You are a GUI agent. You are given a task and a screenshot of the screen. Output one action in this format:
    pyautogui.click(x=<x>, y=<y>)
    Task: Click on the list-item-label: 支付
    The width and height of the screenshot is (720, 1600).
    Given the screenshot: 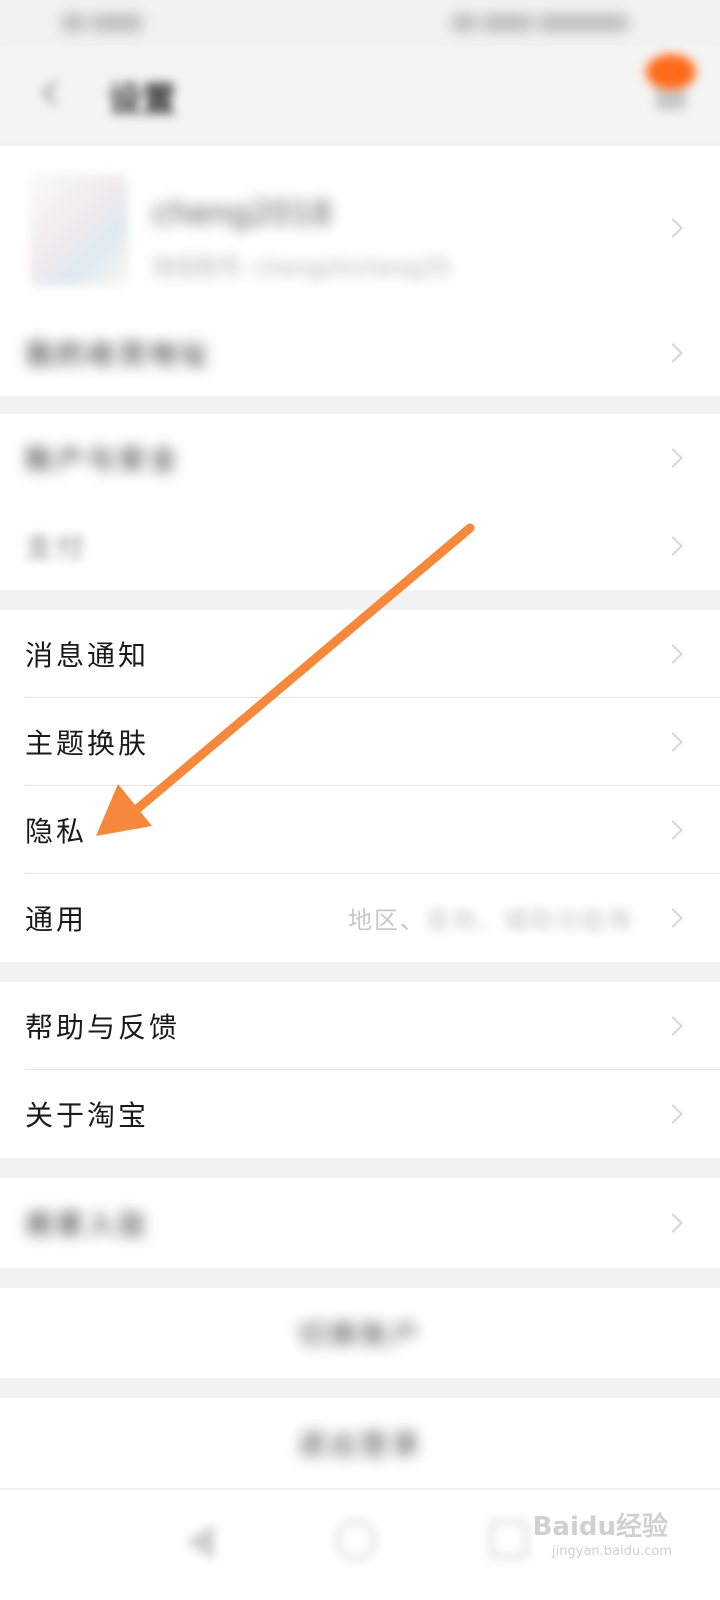 What is the action you would take?
    pyautogui.click(x=56, y=547)
    